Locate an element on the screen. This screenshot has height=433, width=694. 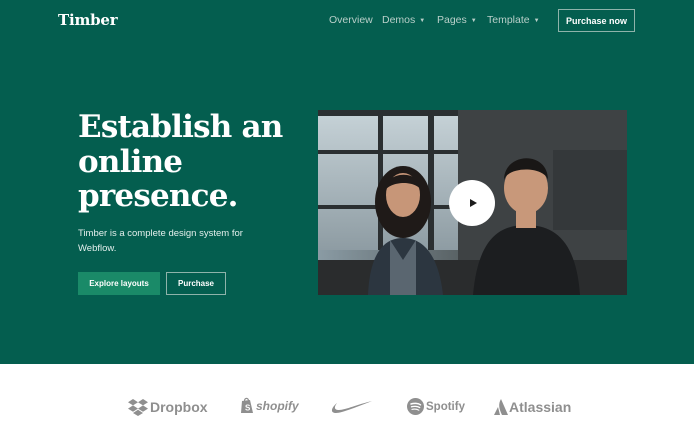
nav-link-label: Template is located at coordinates (508, 20).